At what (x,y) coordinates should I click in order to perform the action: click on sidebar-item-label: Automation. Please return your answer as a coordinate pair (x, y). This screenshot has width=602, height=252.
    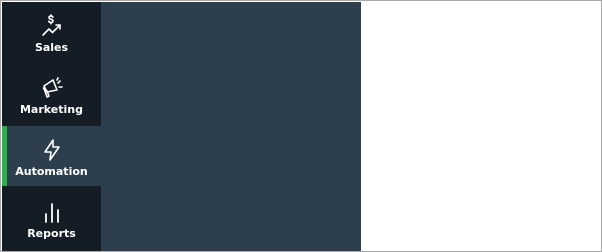
    Looking at the image, I should click on (51, 171).